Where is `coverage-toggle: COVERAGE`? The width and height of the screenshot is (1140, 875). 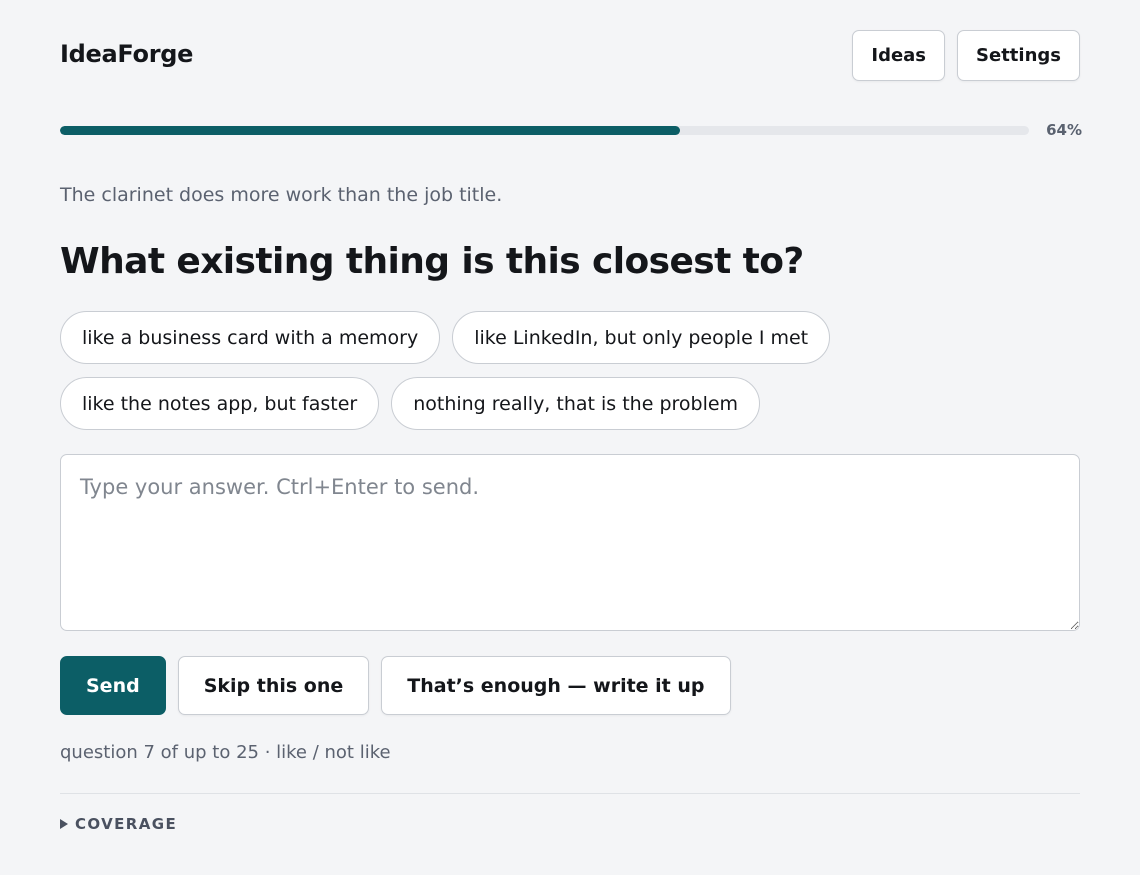
coverage-toggle: COVERAGE is located at coordinates (118, 824).